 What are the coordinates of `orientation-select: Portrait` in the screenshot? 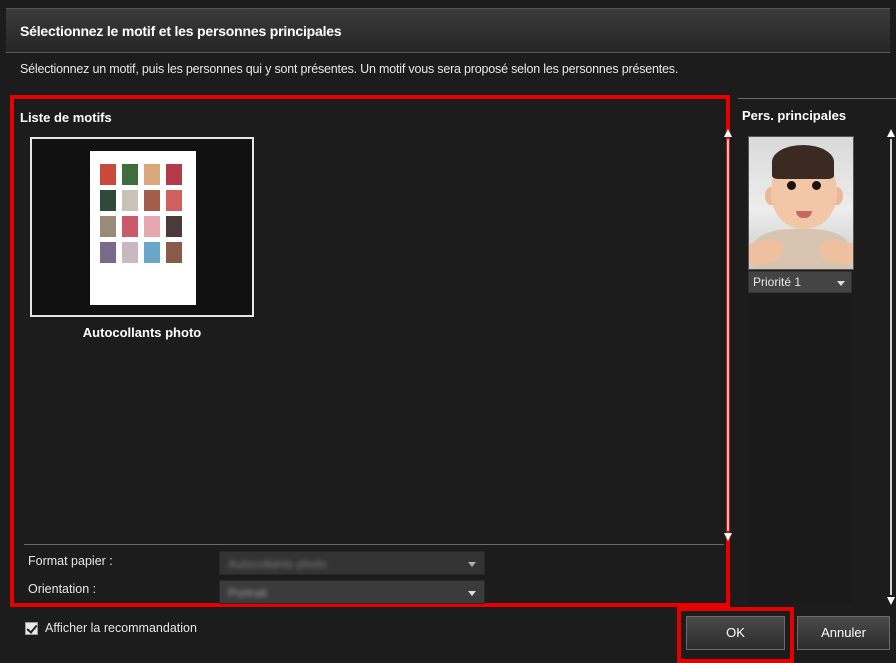 It's located at (352, 592).